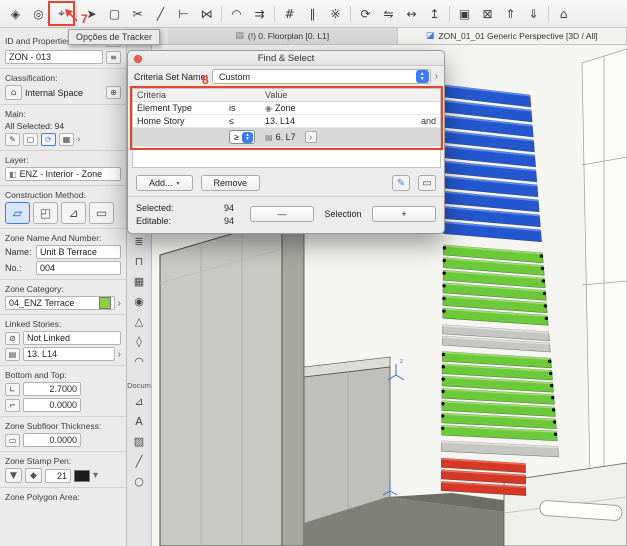 This screenshot has width=627, height=546. What do you see at coordinates (139, 361) in the screenshot?
I see `shell-tool-icon: ◠` at bounding box center [139, 361].